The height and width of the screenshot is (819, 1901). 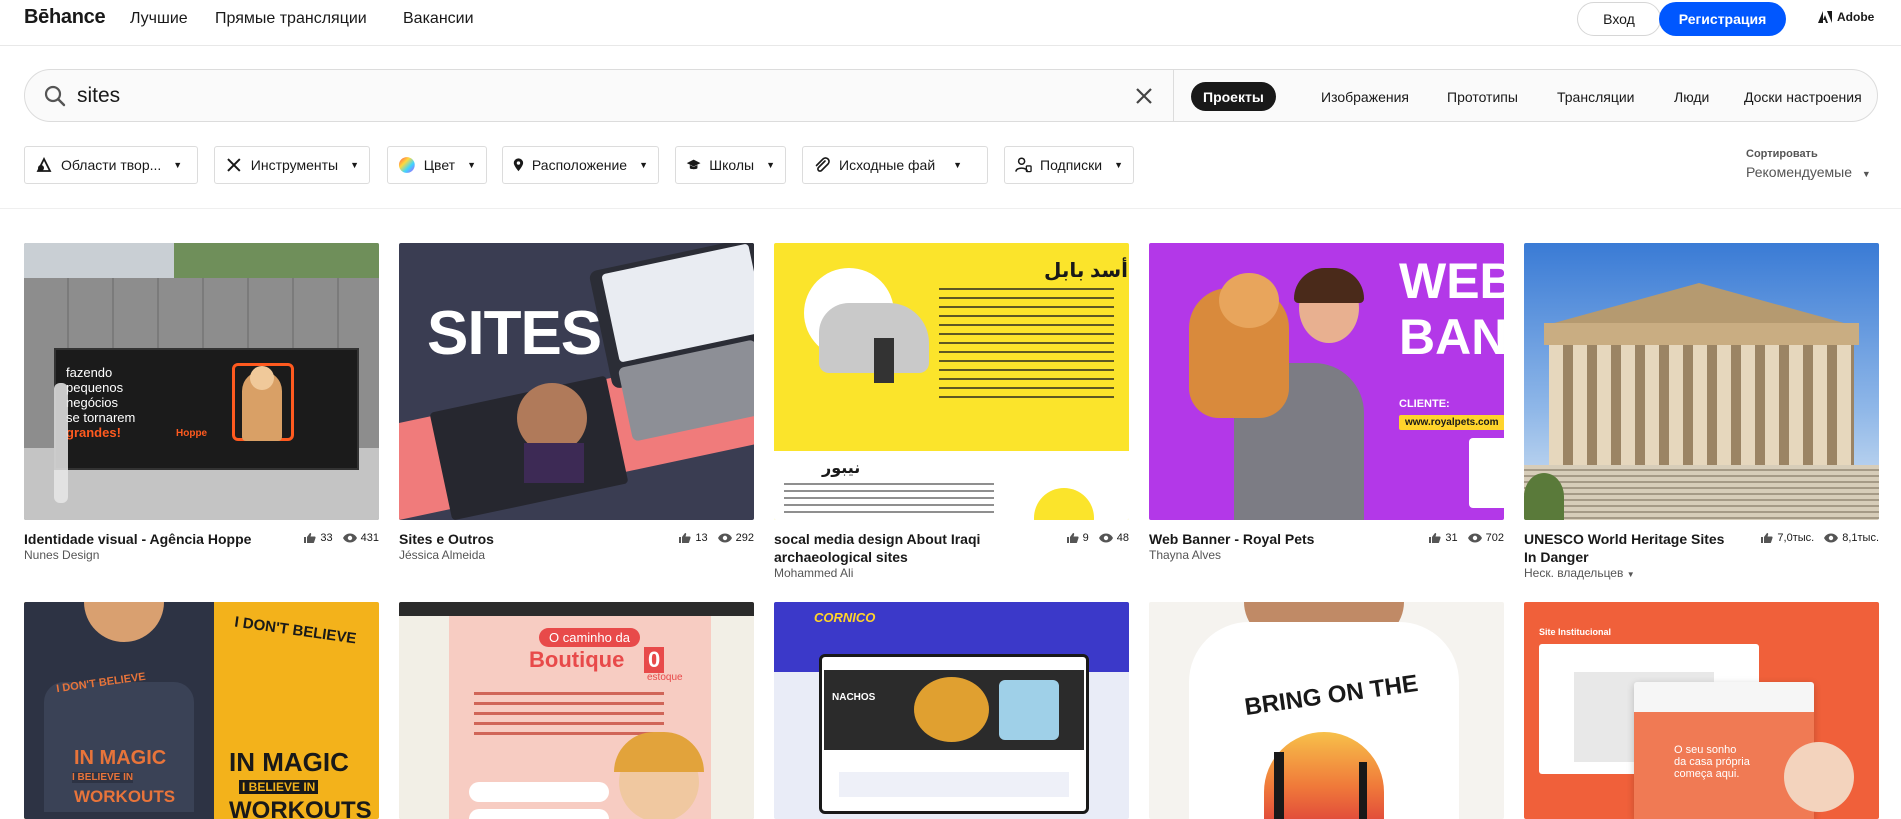 What do you see at coordinates (326, 538) in the screenshot?
I see `like-count: 33` at bounding box center [326, 538].